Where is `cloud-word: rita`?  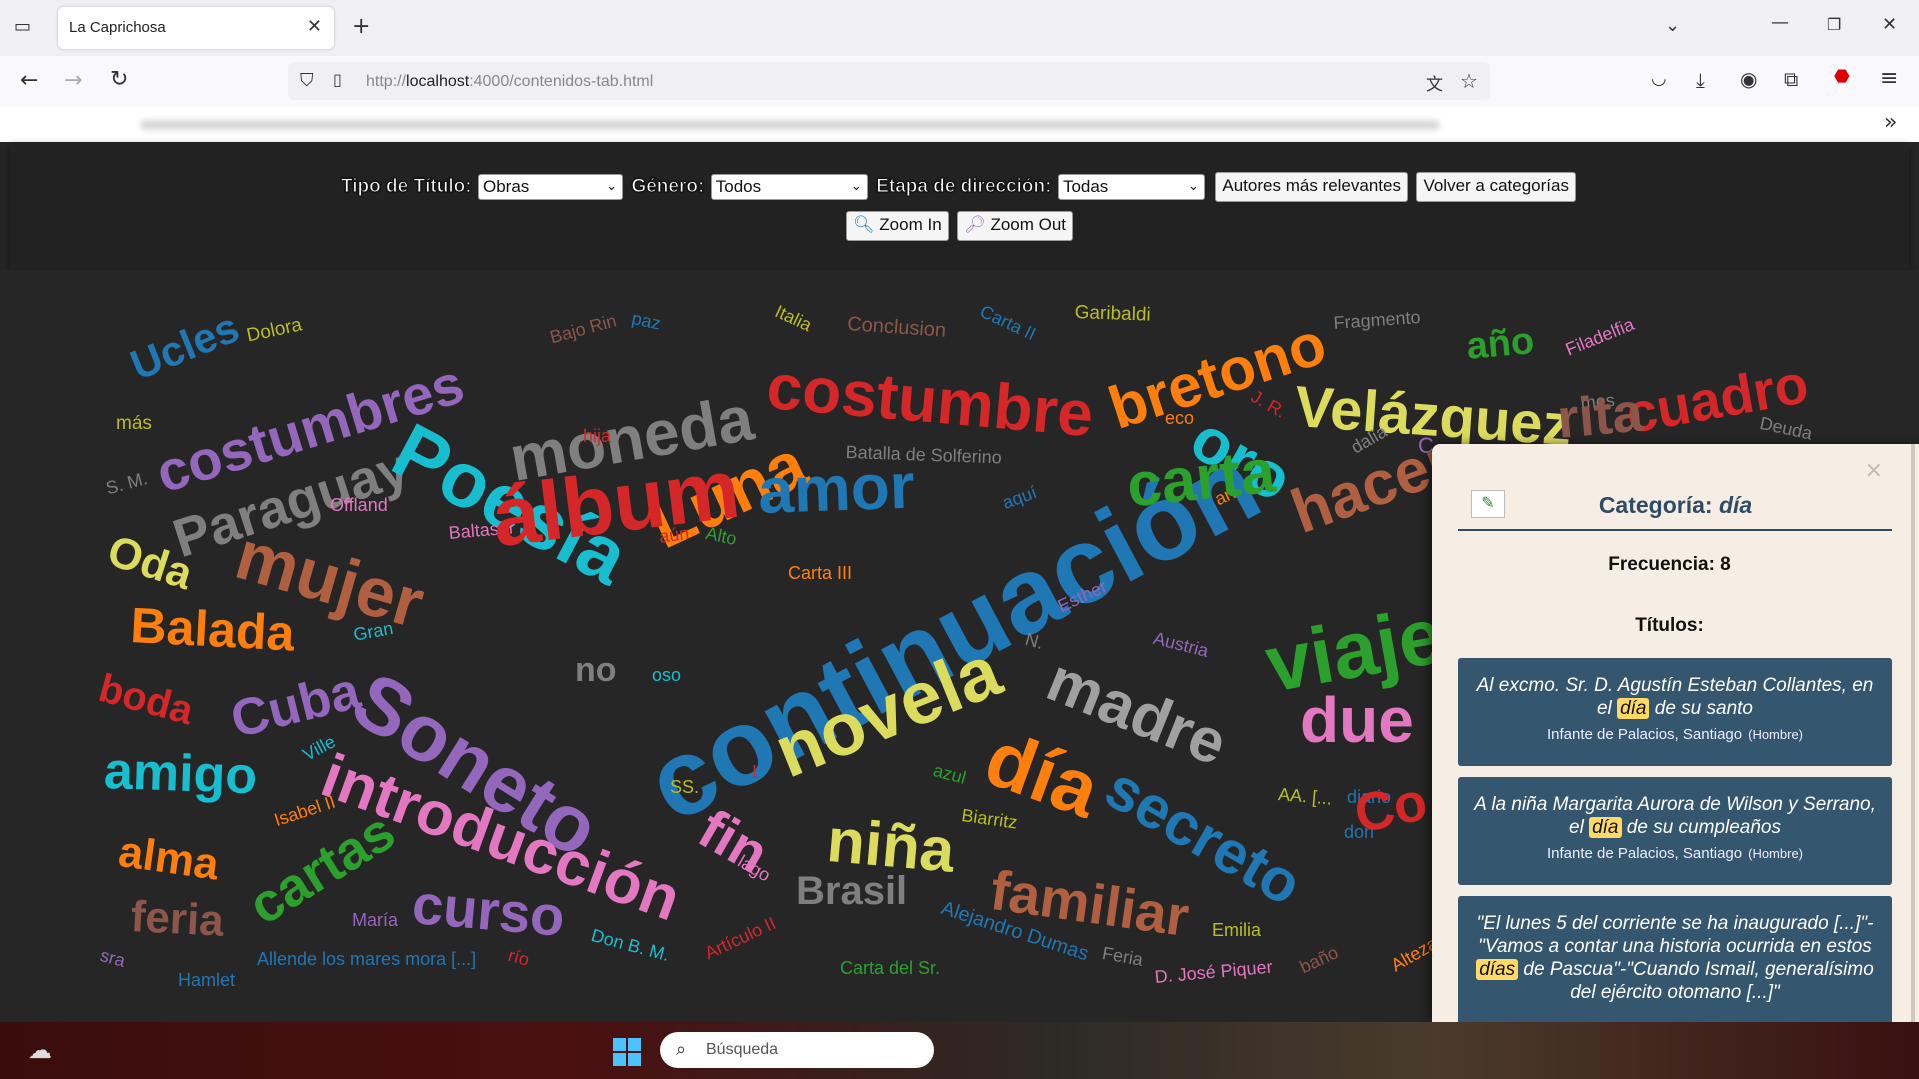
cloud-word: rita is located at coordinates (1600, 415).